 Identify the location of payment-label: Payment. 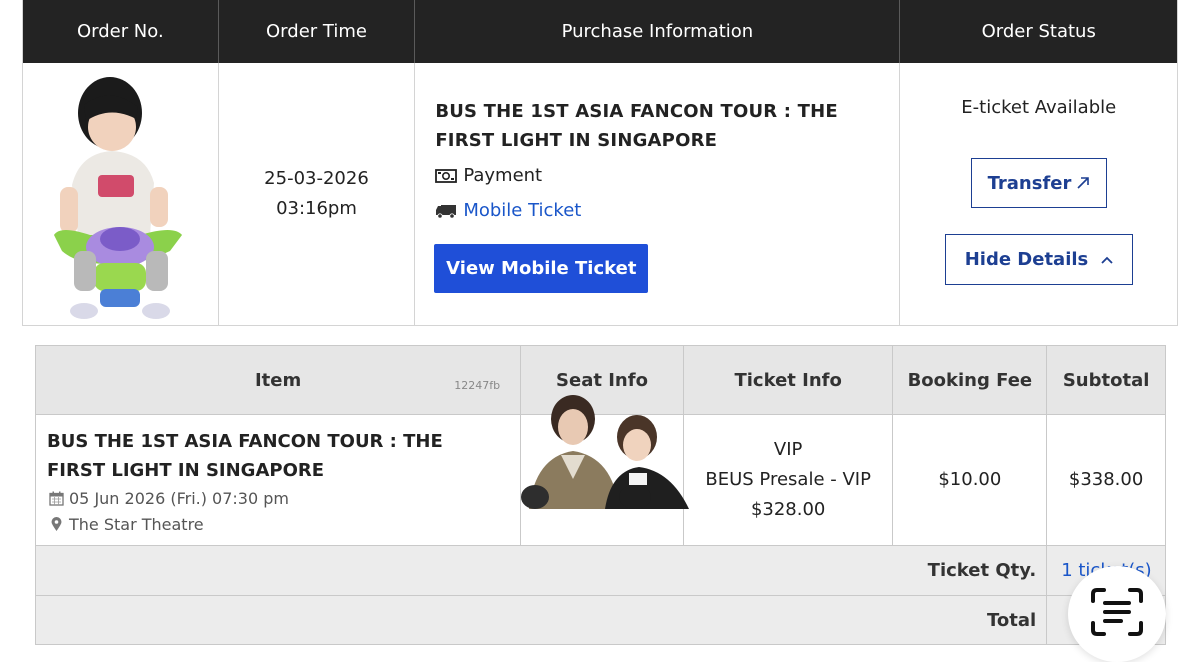
(503, 175).